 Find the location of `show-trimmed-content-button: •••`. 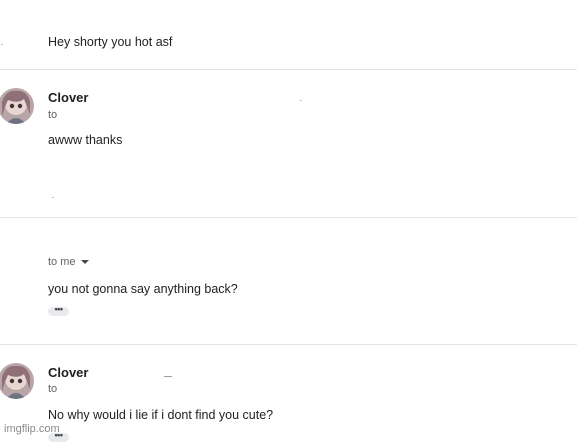

show-trimmed-content-button: ••• is located at coordinates (58, 310).